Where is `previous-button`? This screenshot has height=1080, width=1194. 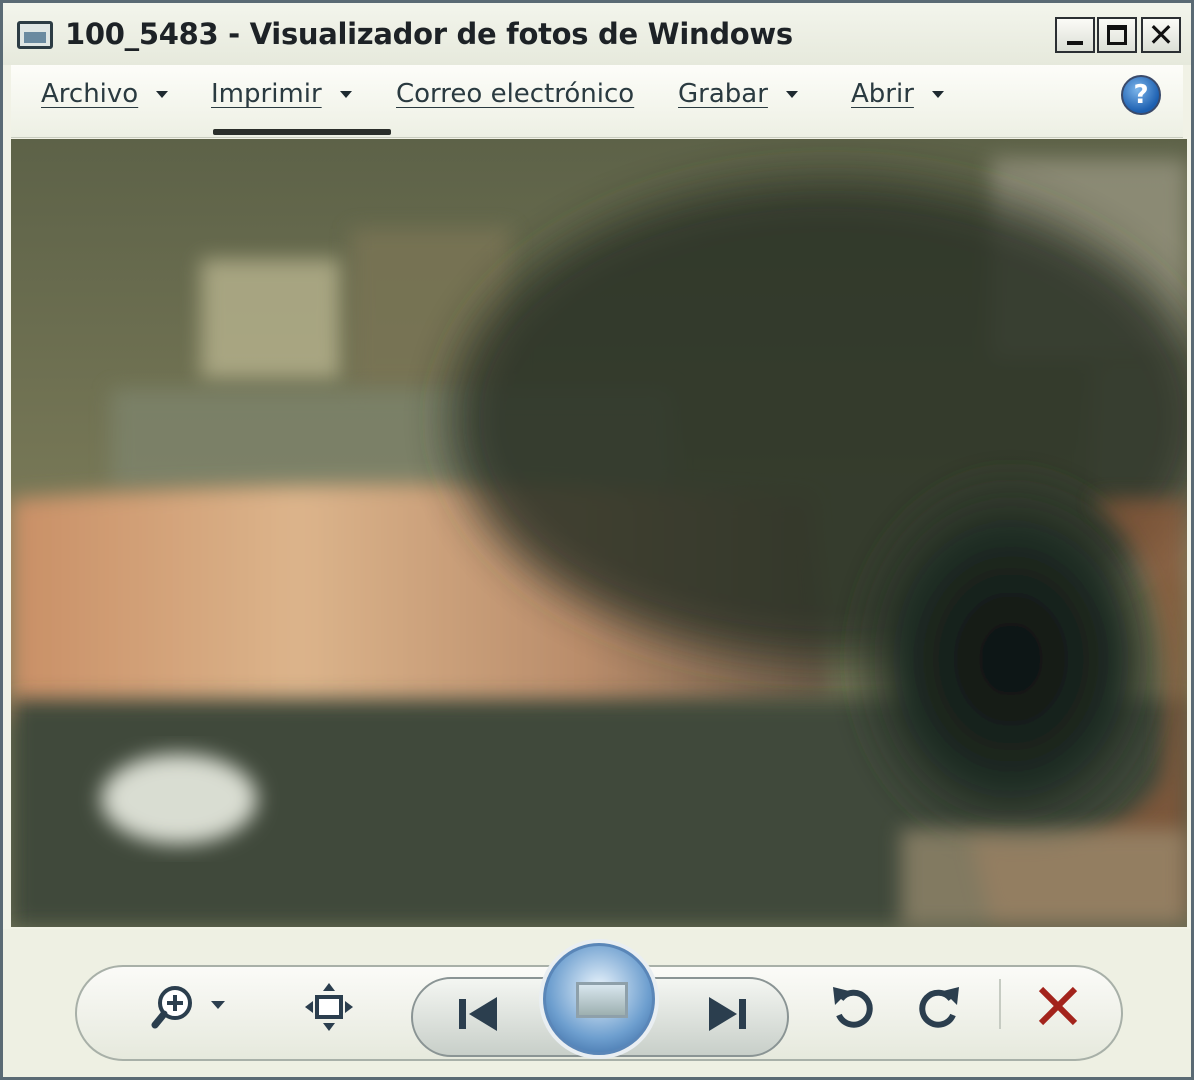 previous-button is located at coordinates (479, 1016).